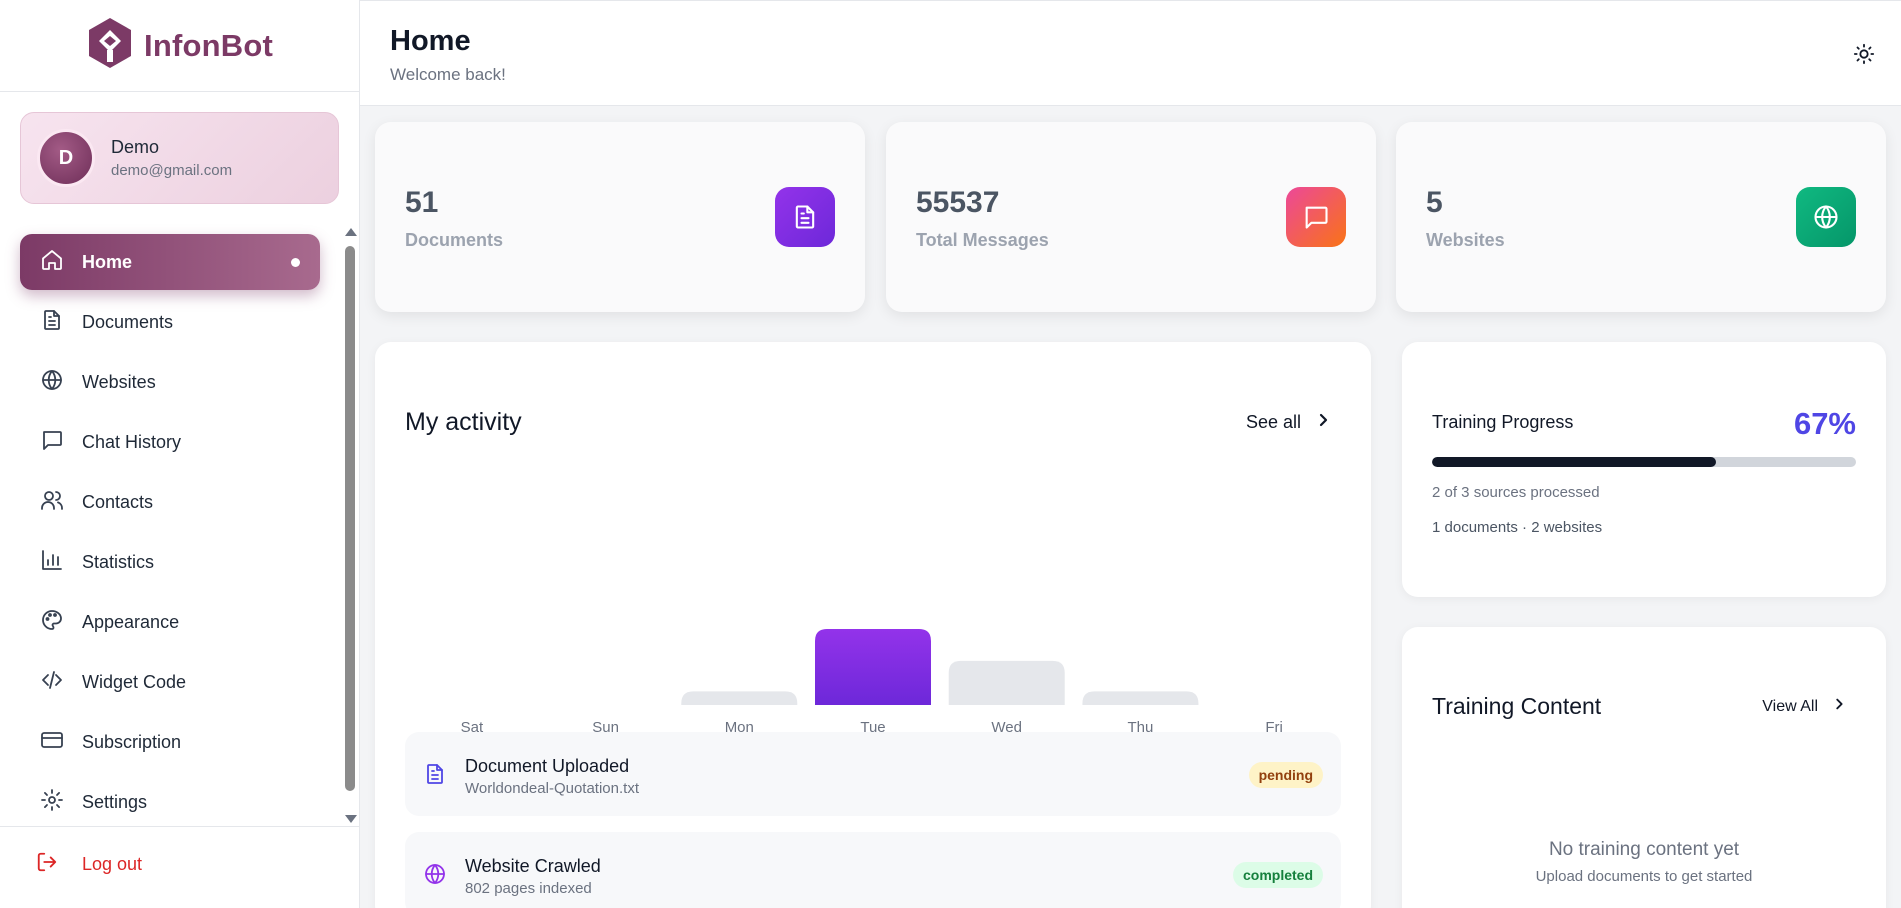 This screenshot has width=1901, height=908. What do you see at coordinates (1644, 849) in the screenshot?
I see `empty-state-title: No training content yet` at bounding box center [1644, 849].